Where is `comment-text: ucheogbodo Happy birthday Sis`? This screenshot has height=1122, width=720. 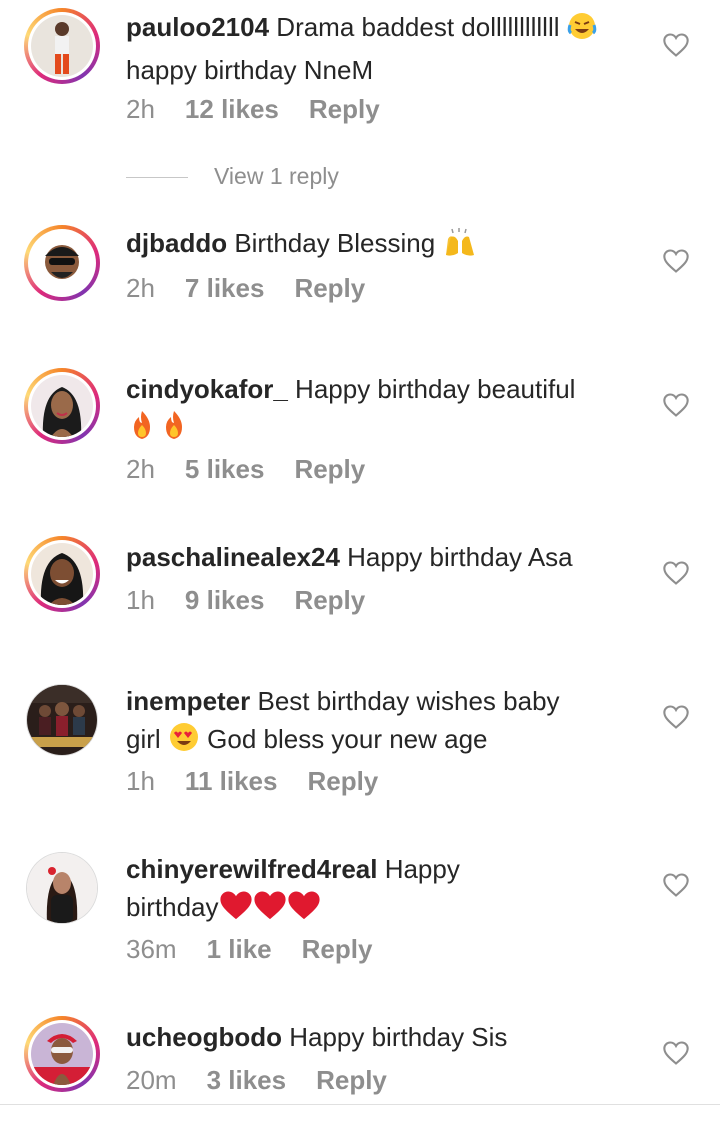
comment-text: ucheogbodo Happy birthday Sis is located at coordinates (386, 1037).